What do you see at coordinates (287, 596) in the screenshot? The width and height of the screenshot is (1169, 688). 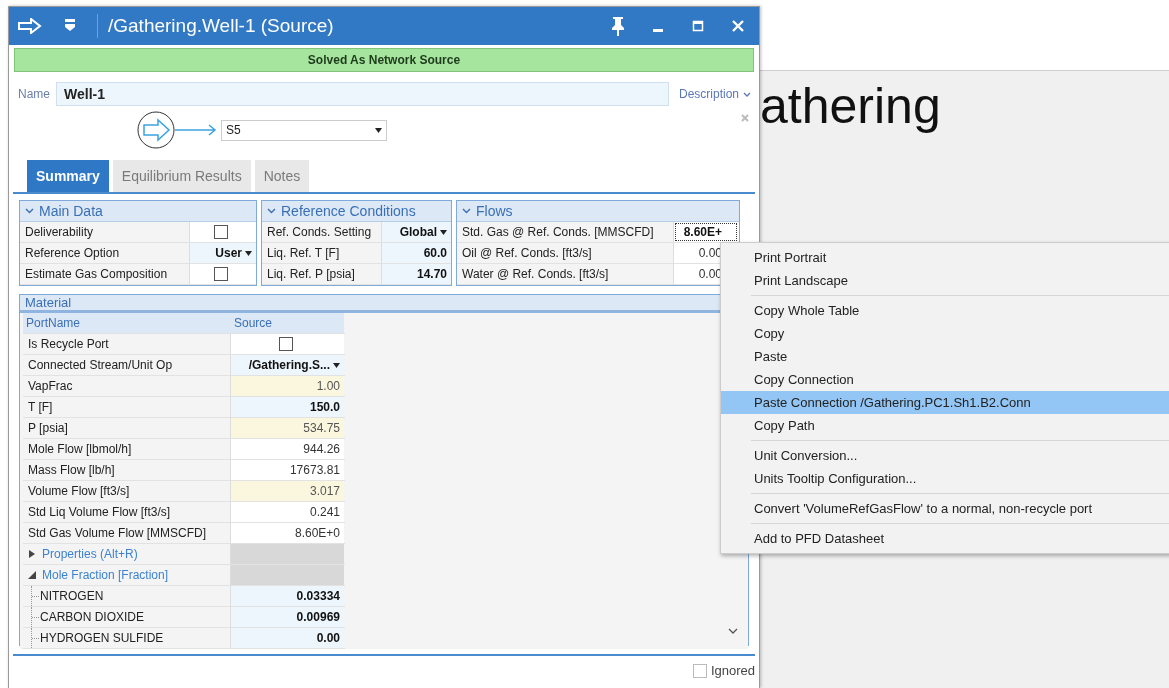 I see `value-input: 0.03334` at bounding box center [287, 596].